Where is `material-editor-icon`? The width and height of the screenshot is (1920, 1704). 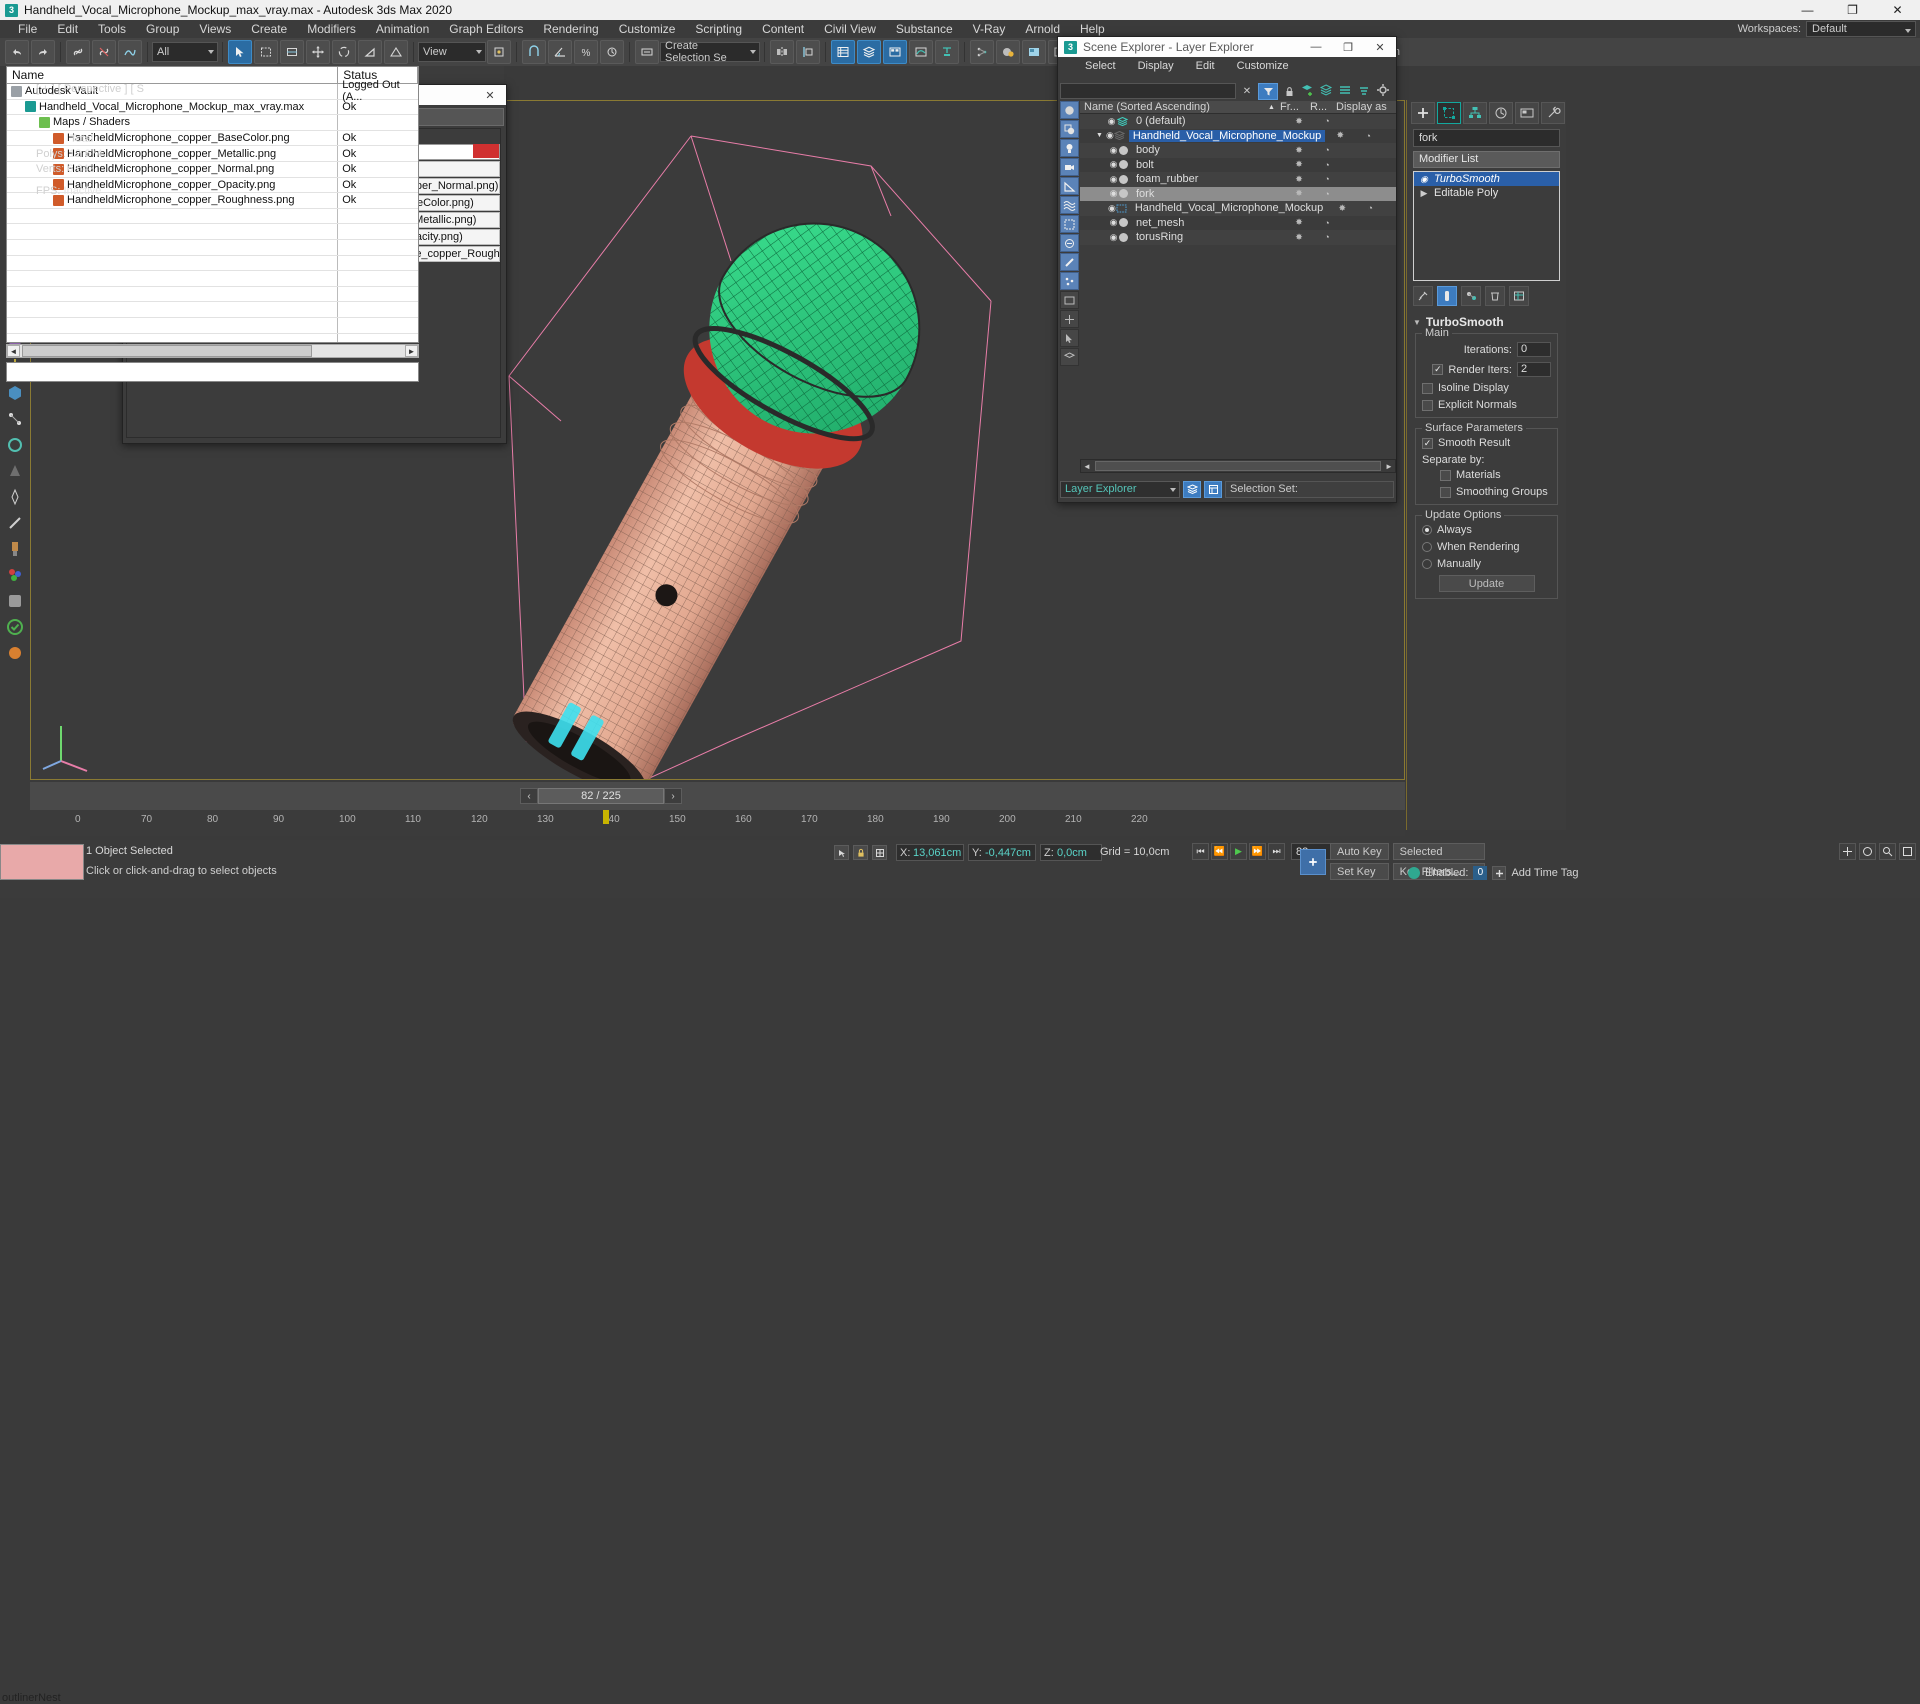
material-editor-icon is located at coordinates (1008, 52).